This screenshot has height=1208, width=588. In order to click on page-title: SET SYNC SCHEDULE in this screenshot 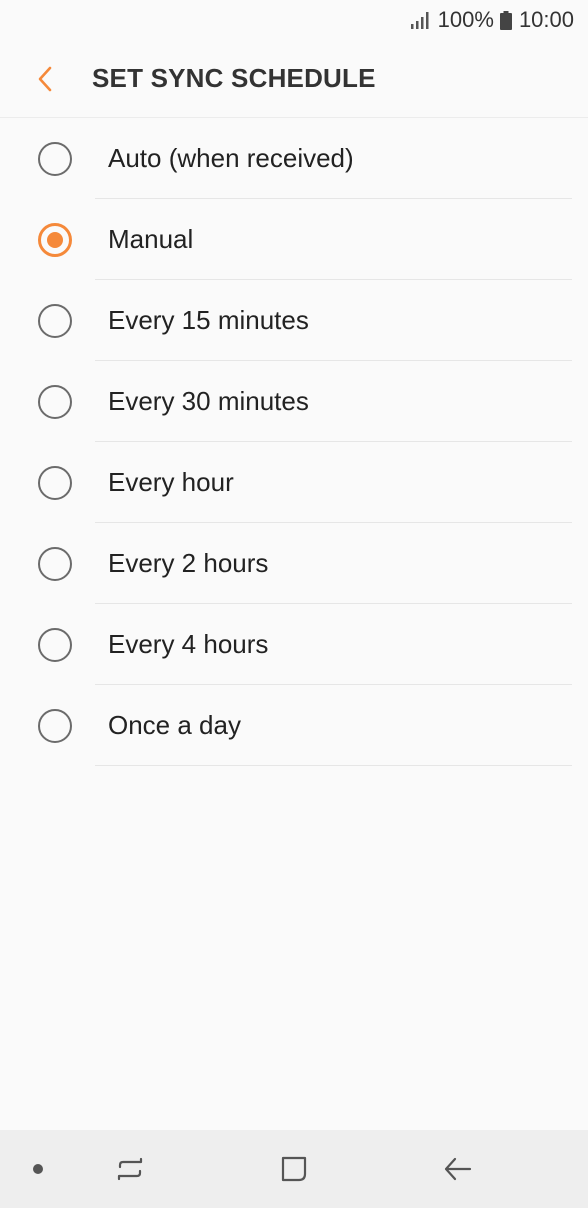, I will do `click(234, 78)`.